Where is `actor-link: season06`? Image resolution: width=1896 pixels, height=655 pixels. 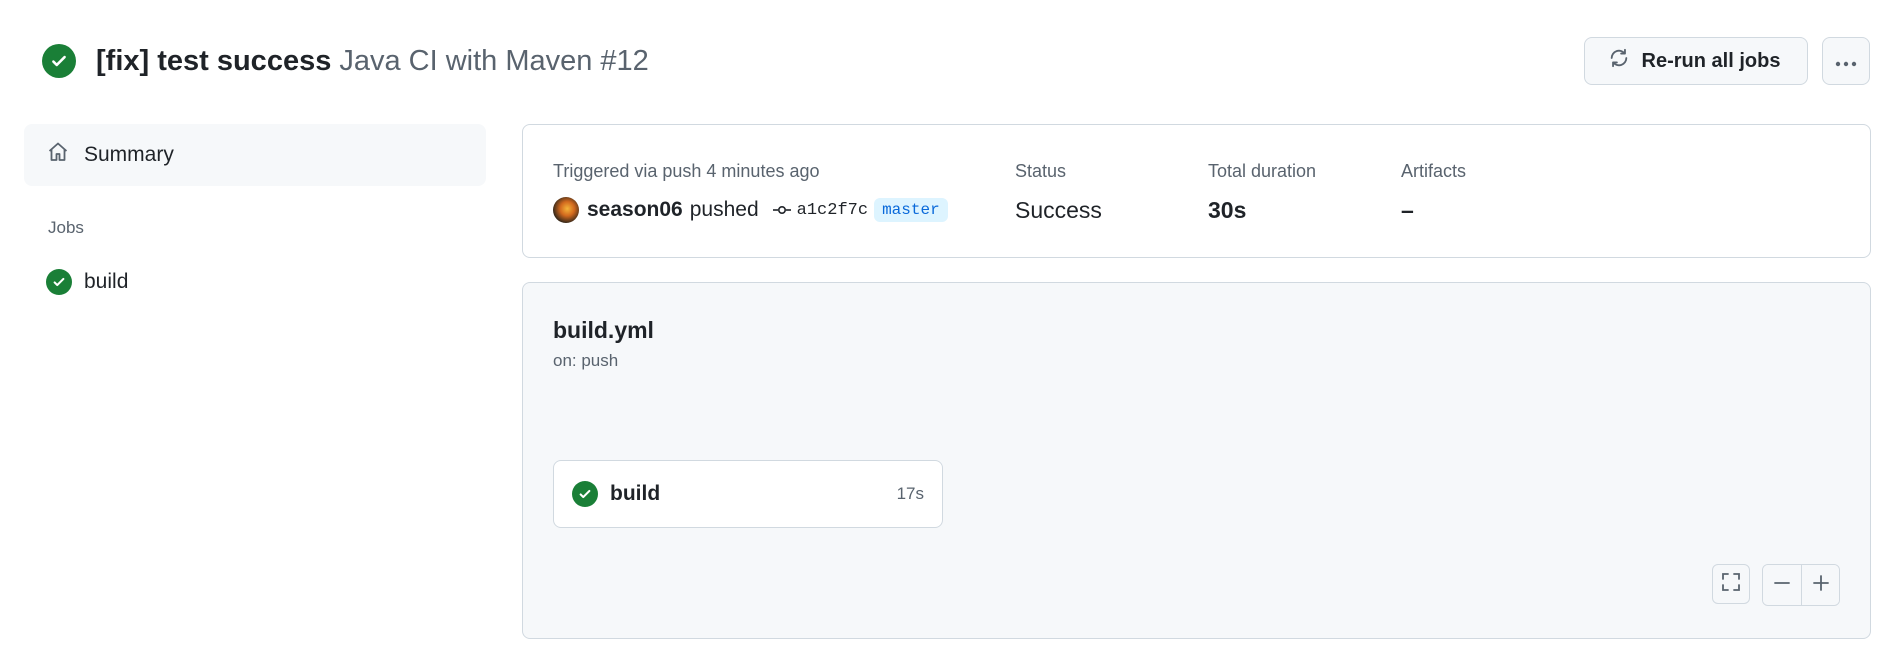 actor-link: season06 is located at coordinates (635, 210).